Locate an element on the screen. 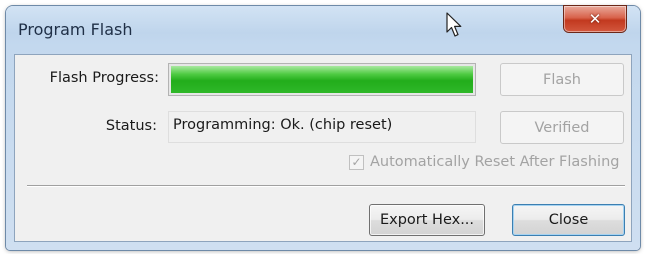 The image size is (646, 254). mouse-pointer-icon is located at coordinates (454, 24).